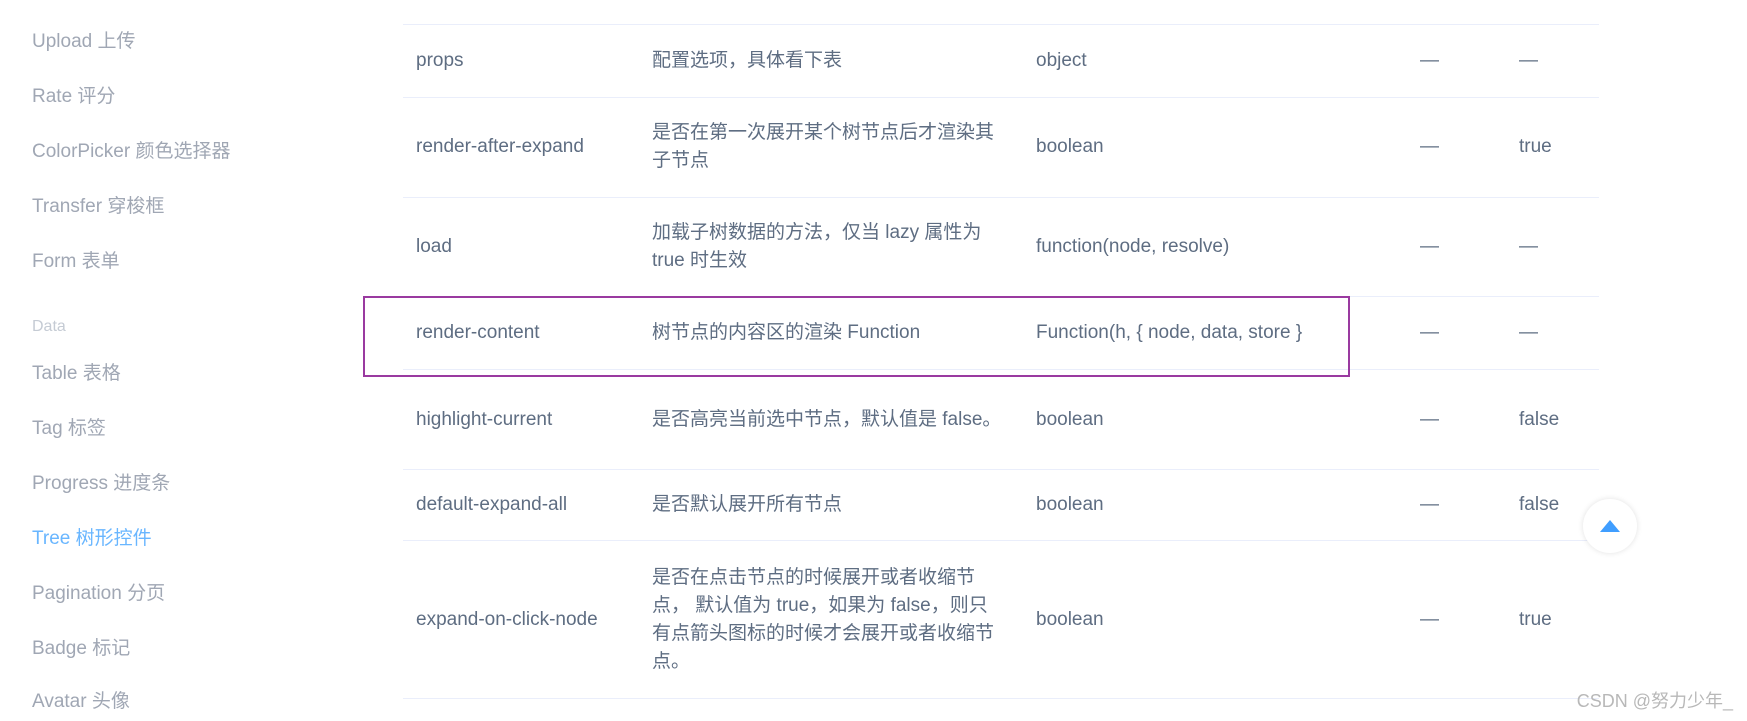  What do you see at coordinates (500, 146) in the screenshot?
I see `param-cell: render-after-expand` at bounding box center [500, 146].